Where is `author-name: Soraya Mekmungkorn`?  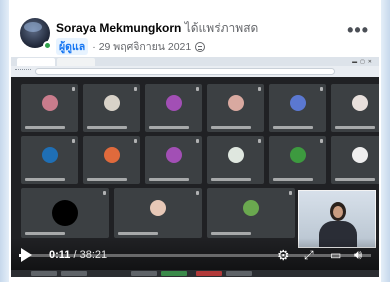 author-name: Soraya Mekmungkorn is located at coordinates (118, 28).